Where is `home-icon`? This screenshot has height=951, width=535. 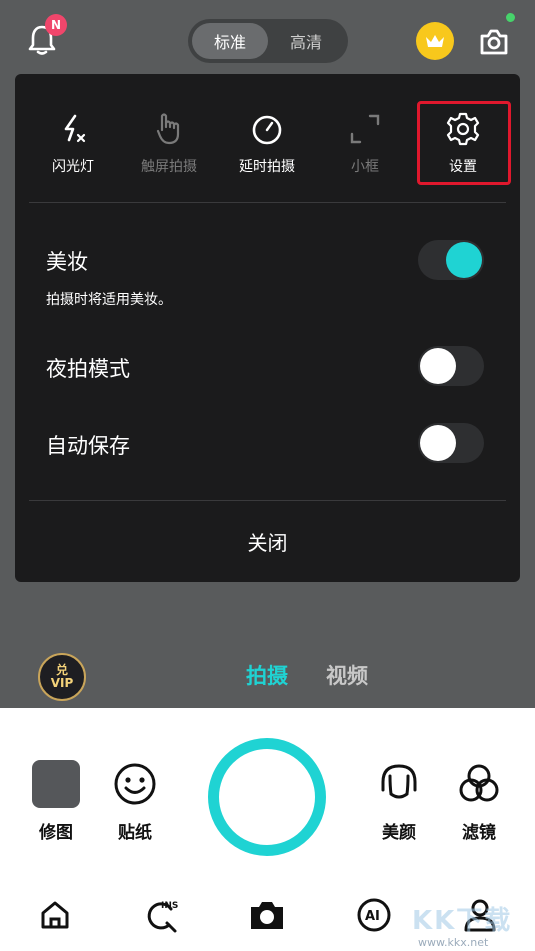 home-icon is located at coordinates (55, 915).